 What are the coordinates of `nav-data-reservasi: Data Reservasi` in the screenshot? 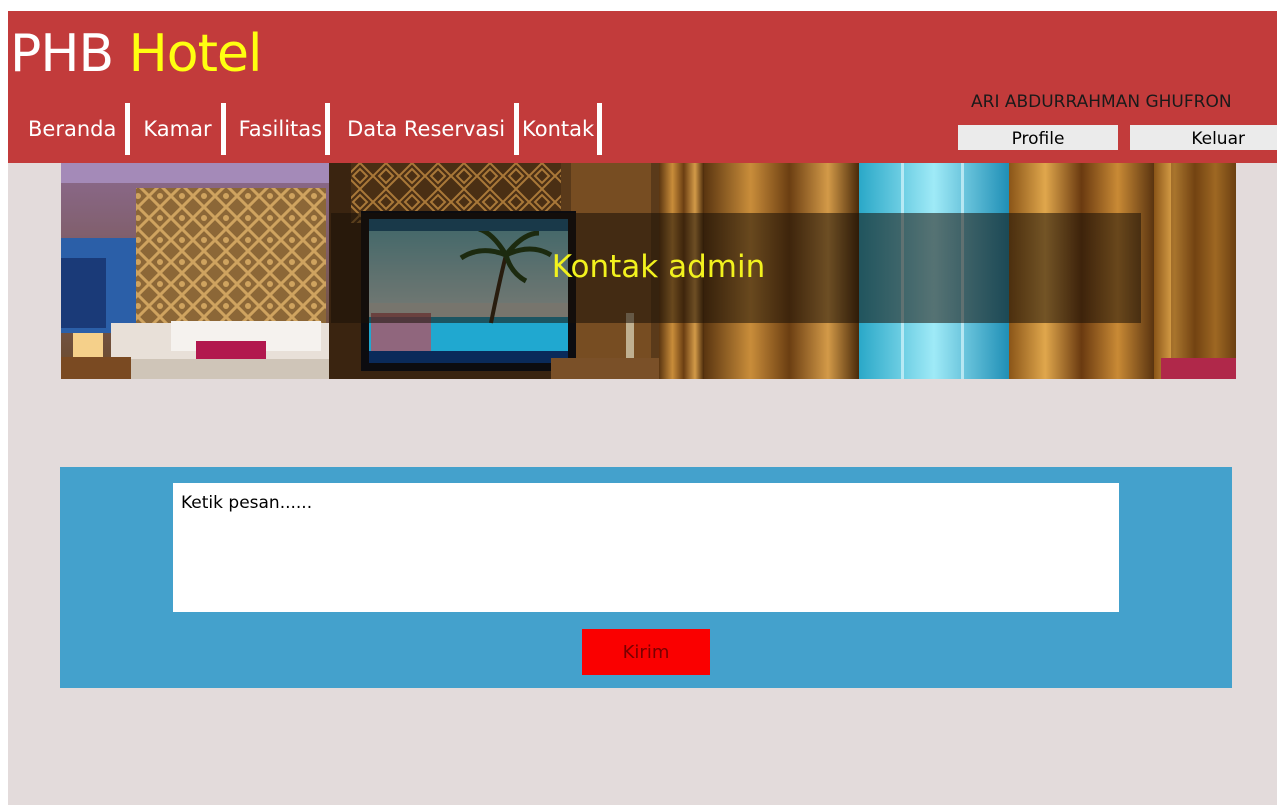 It's located at (430, 129).